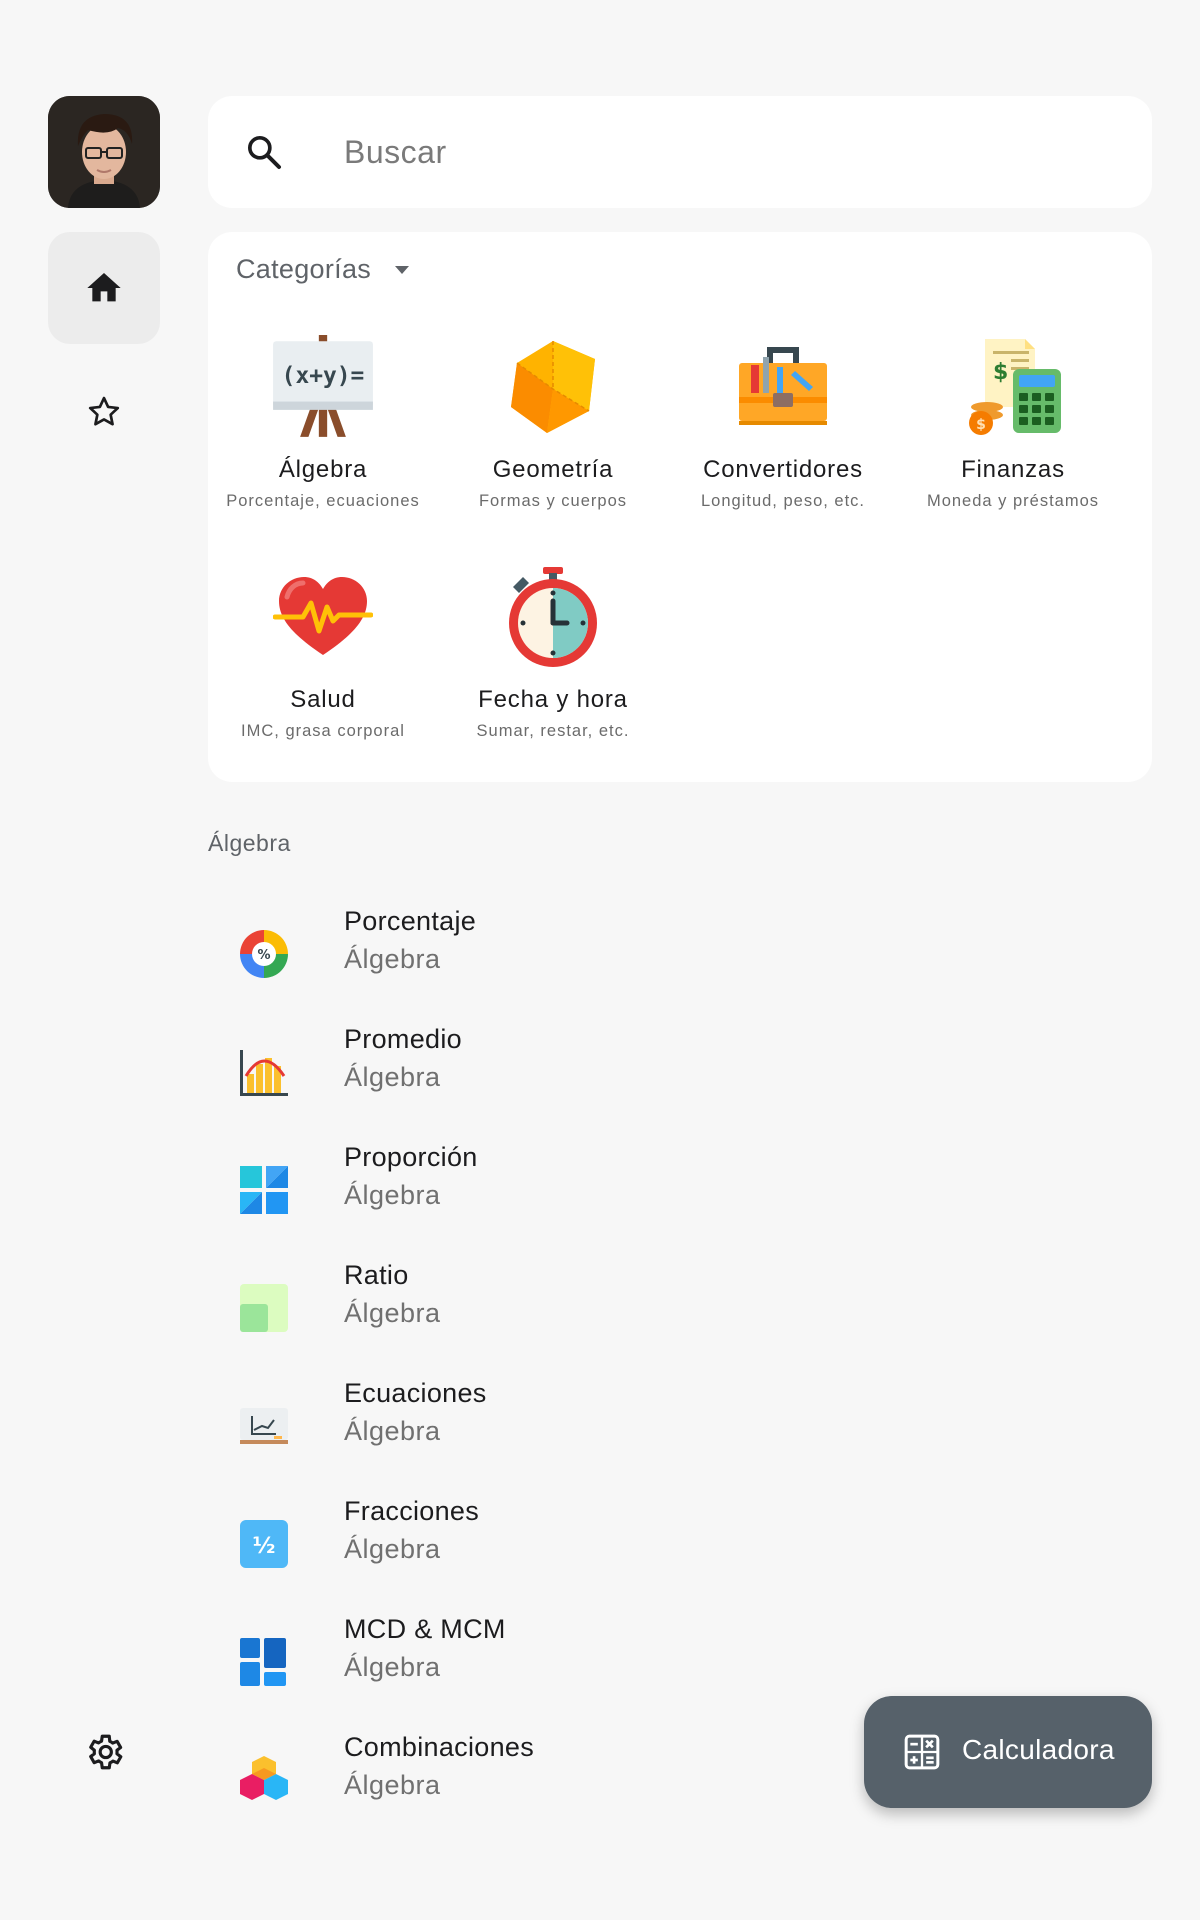 The width and height of the screenshot is (1200, 1920). I want to click on item-title: Combinaciones, so click(439, 1747).